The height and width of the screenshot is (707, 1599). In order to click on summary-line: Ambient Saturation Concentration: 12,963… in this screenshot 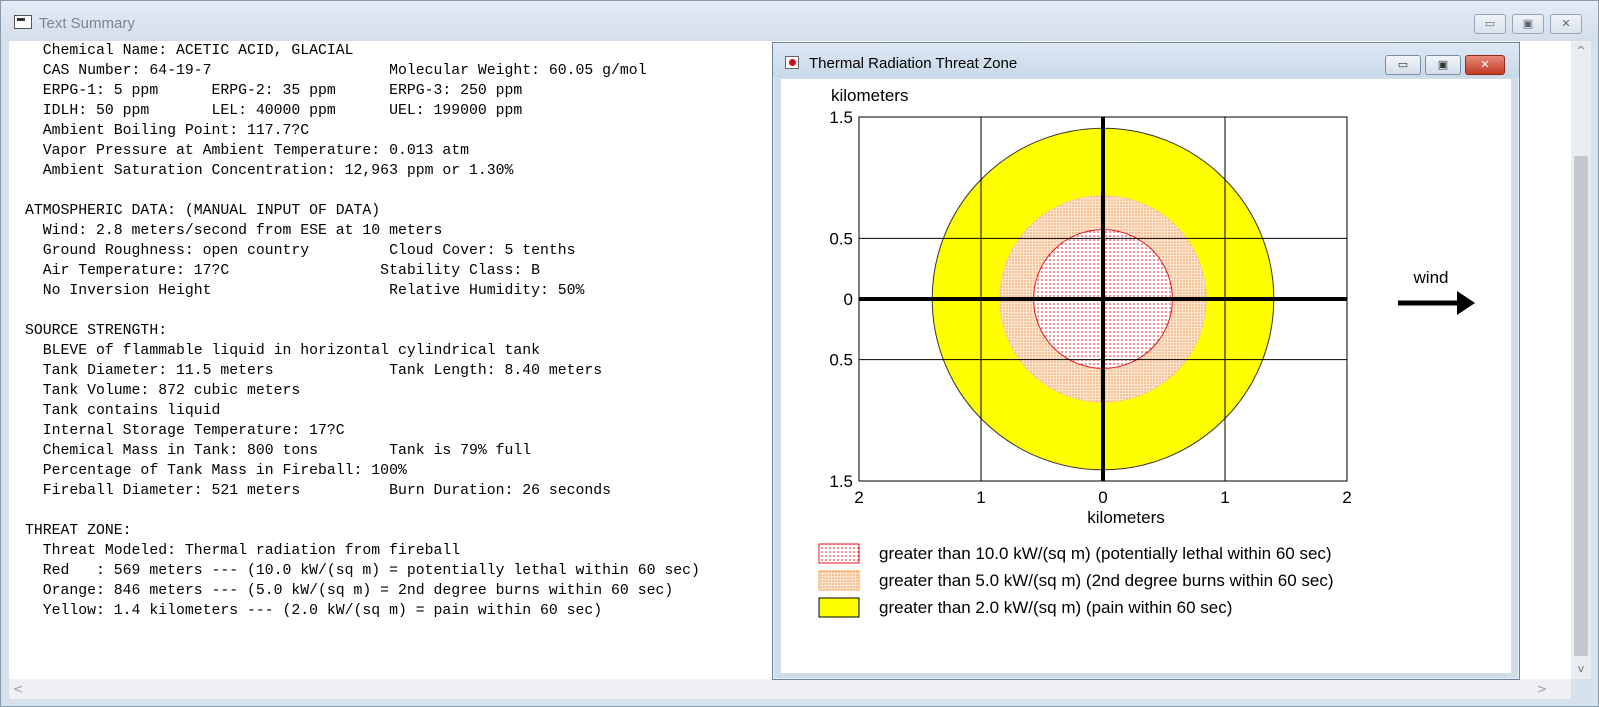, I will do `click(269, 171)`.